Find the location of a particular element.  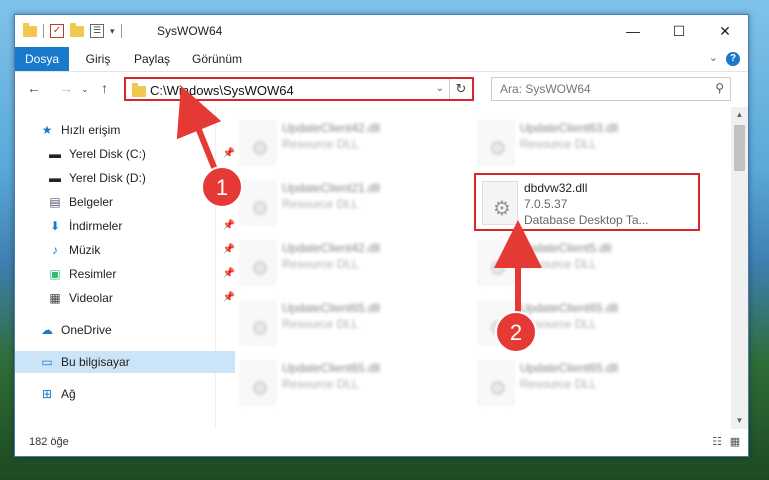

minimize-button: — is located at coordinates (633, 31).